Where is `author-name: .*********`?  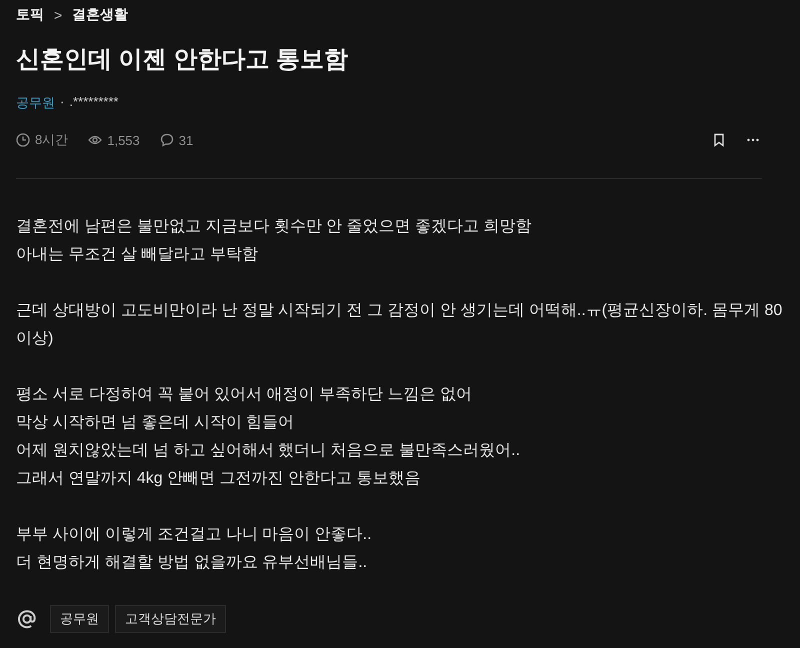 author-name: .********* is located at coordinates (93, 102).